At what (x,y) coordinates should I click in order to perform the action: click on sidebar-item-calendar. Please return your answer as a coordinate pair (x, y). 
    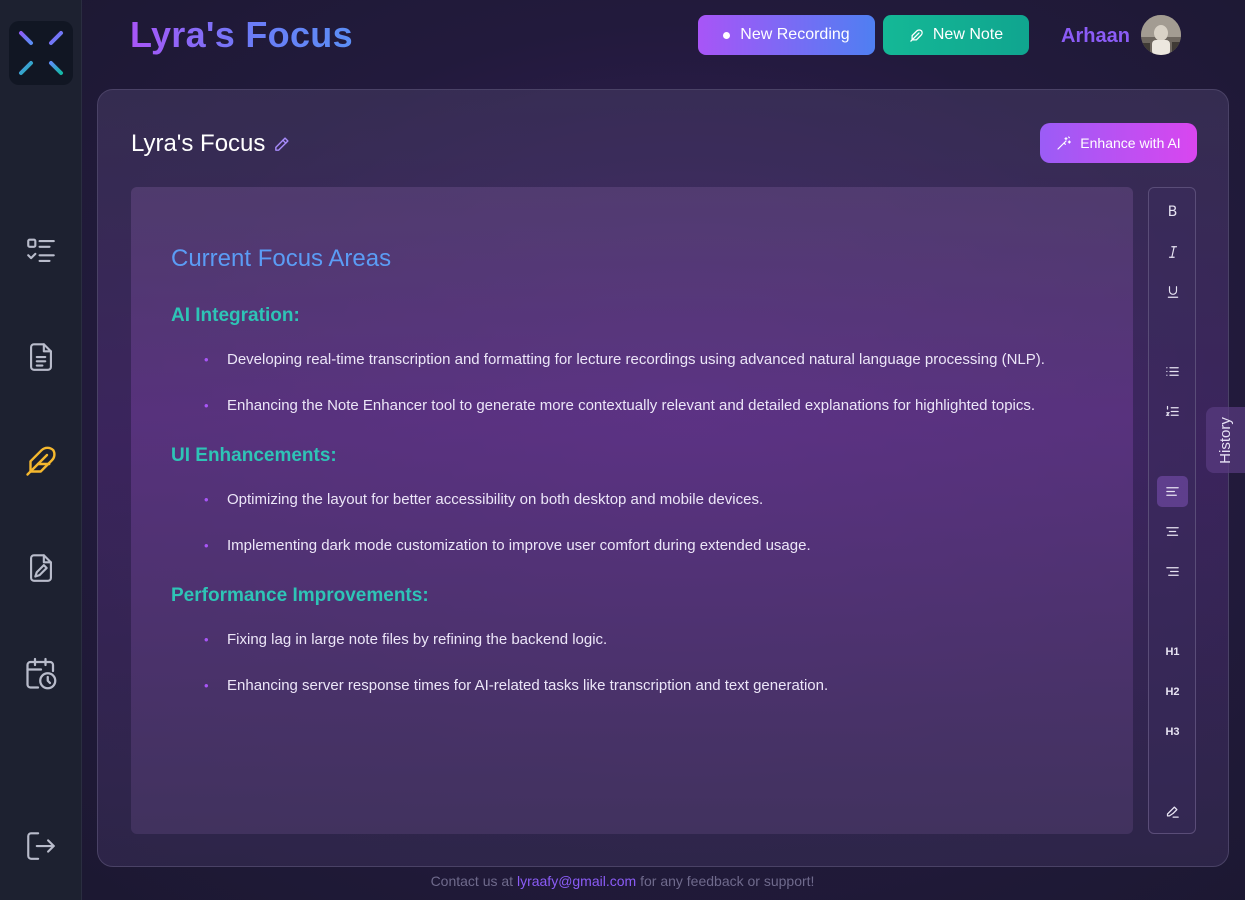
    Looking at the image, I should click on (41, 674).